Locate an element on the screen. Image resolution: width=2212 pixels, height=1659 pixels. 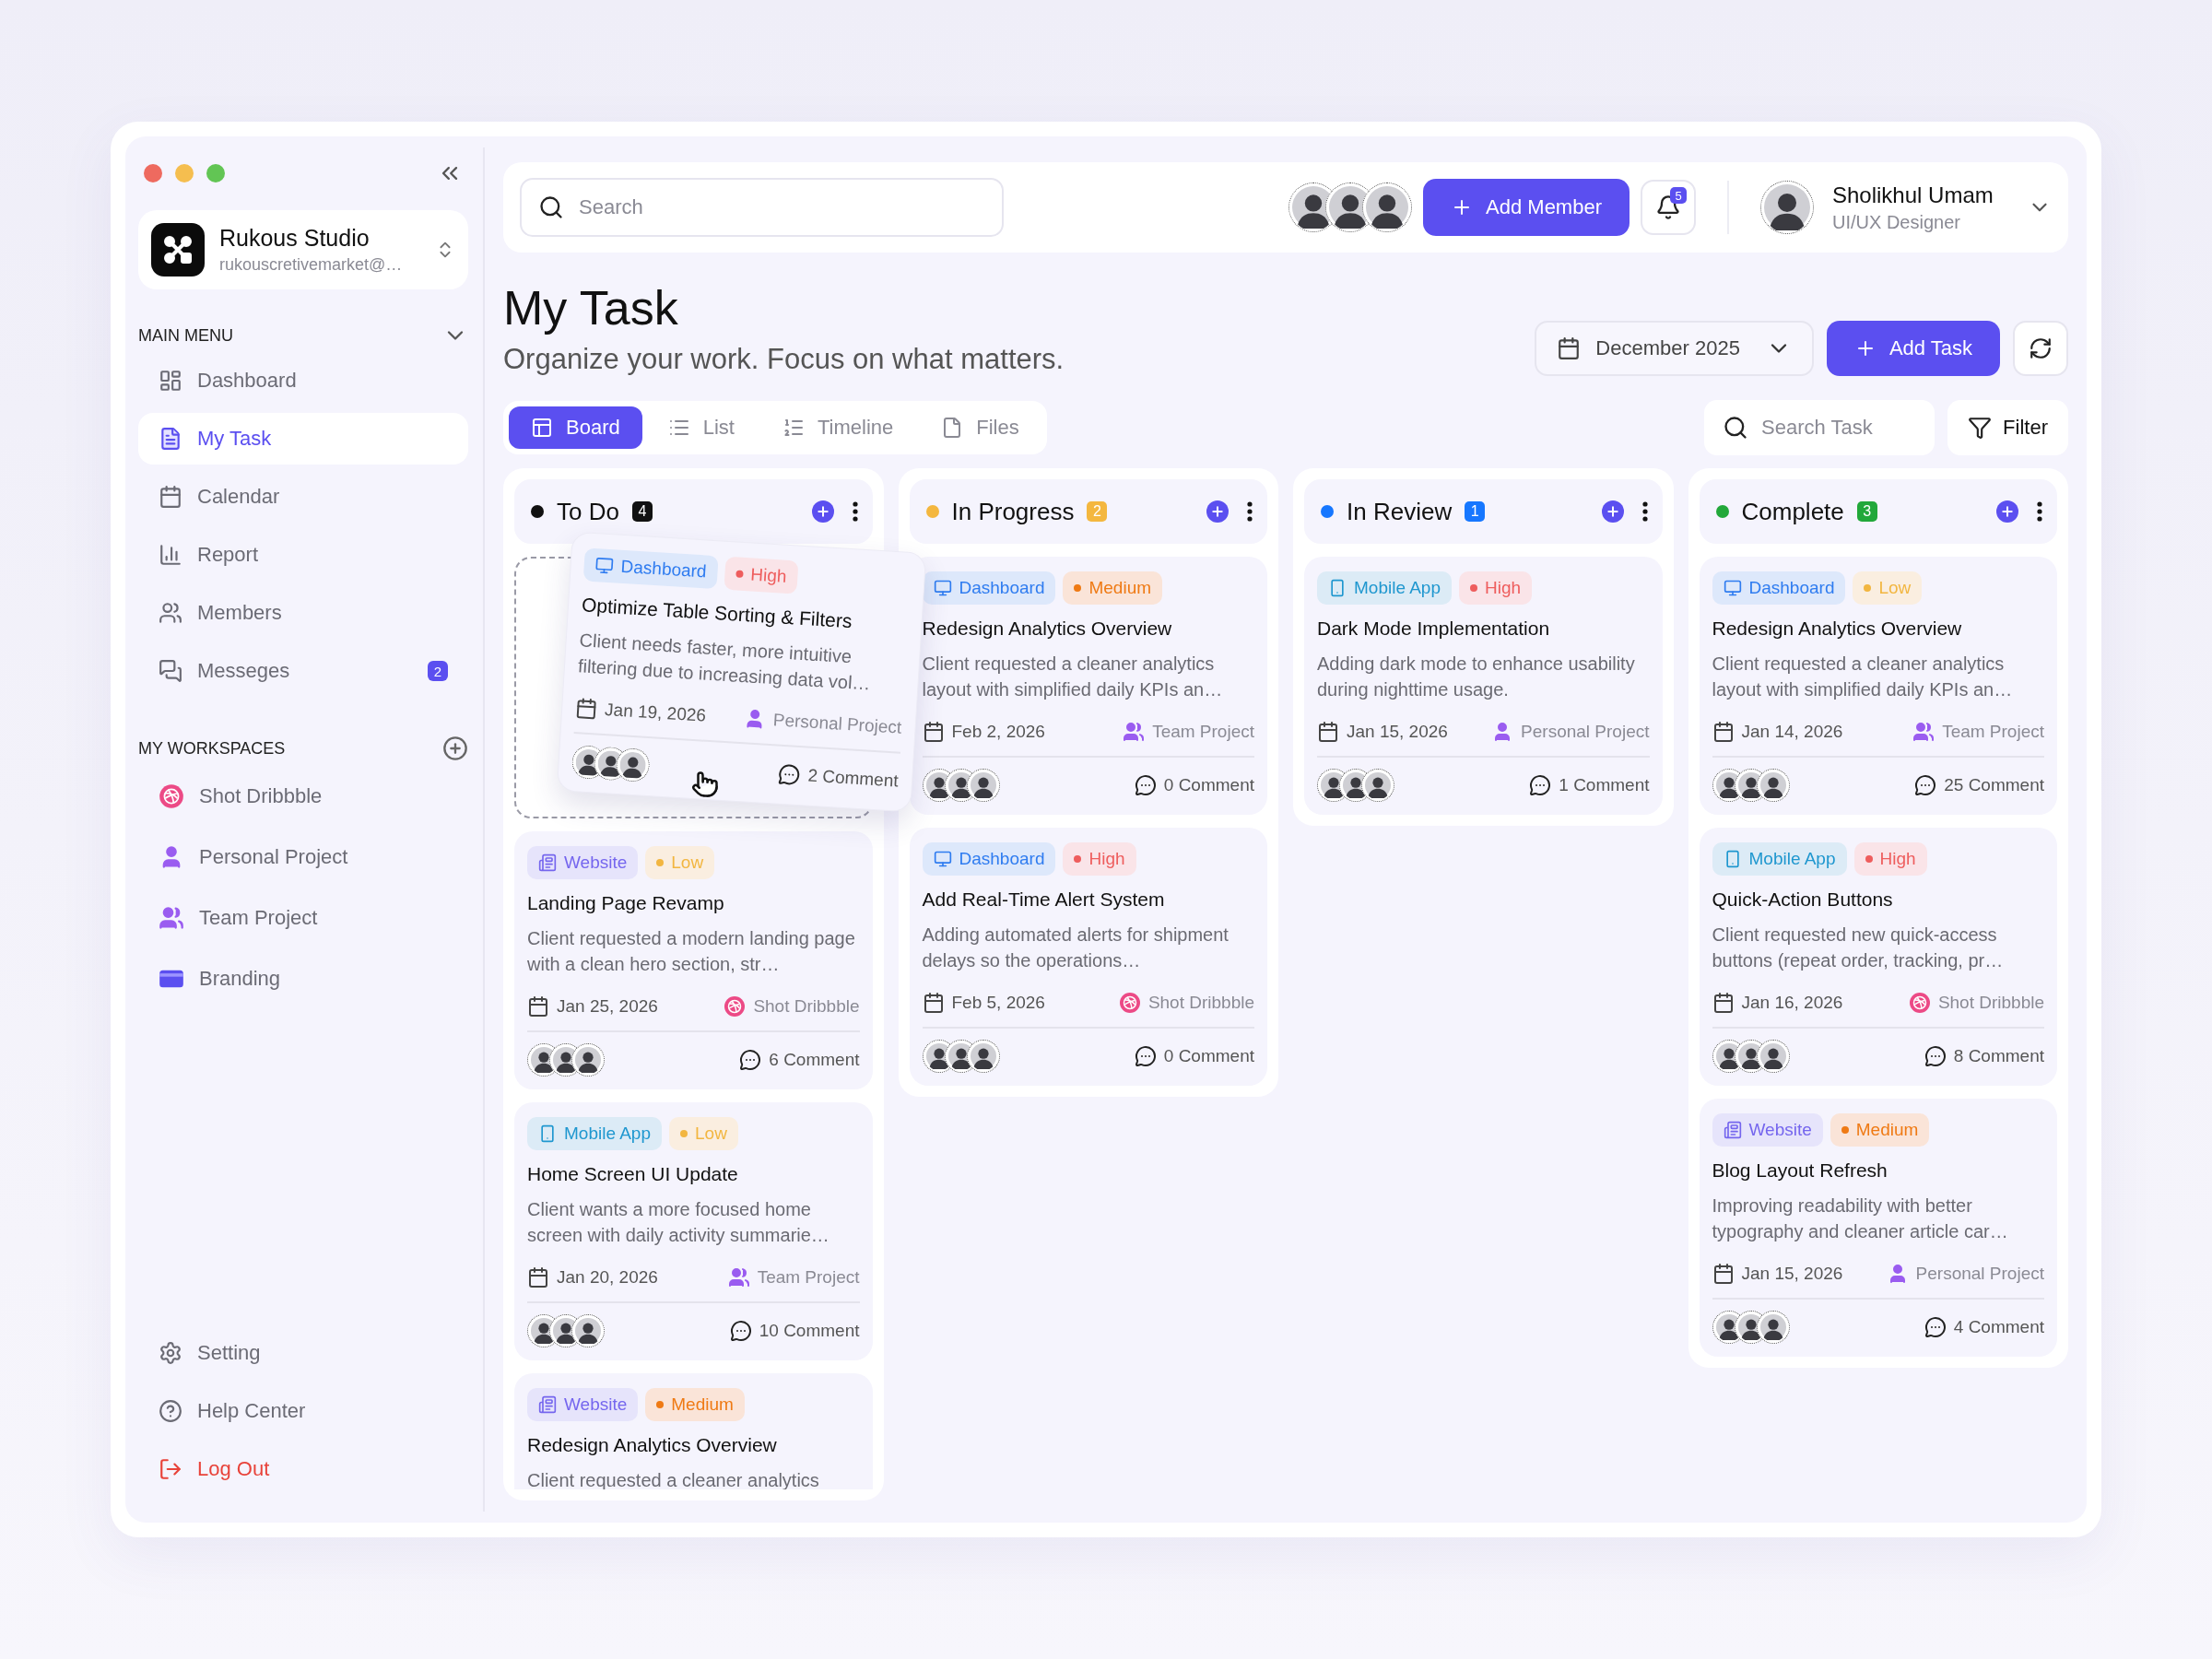
comment-count: 4 Comment is located at coordinates (1984, 1327).